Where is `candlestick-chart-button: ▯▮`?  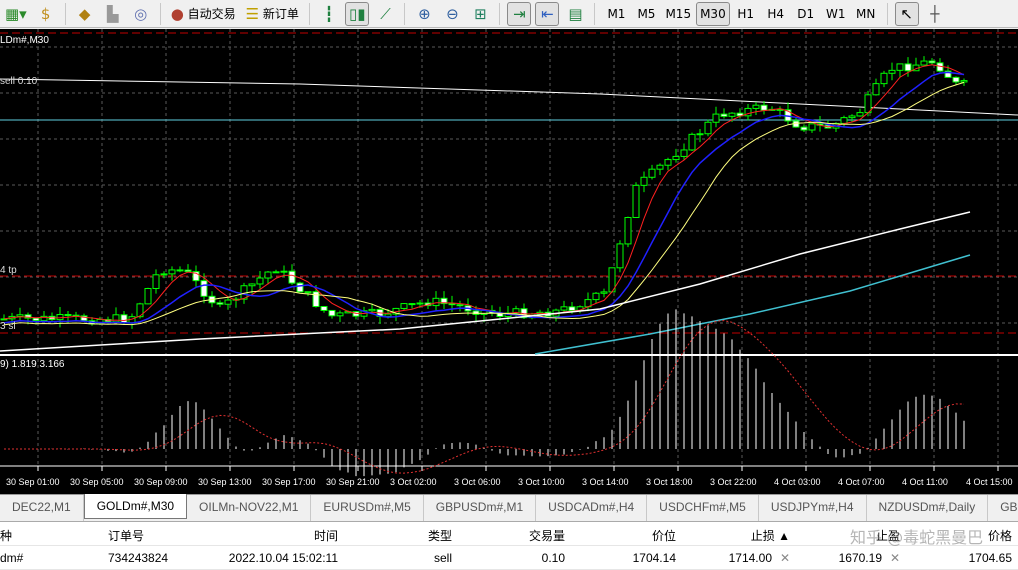
candlestick-chart-button: ▯▮ is located at coordinates (357, 13).